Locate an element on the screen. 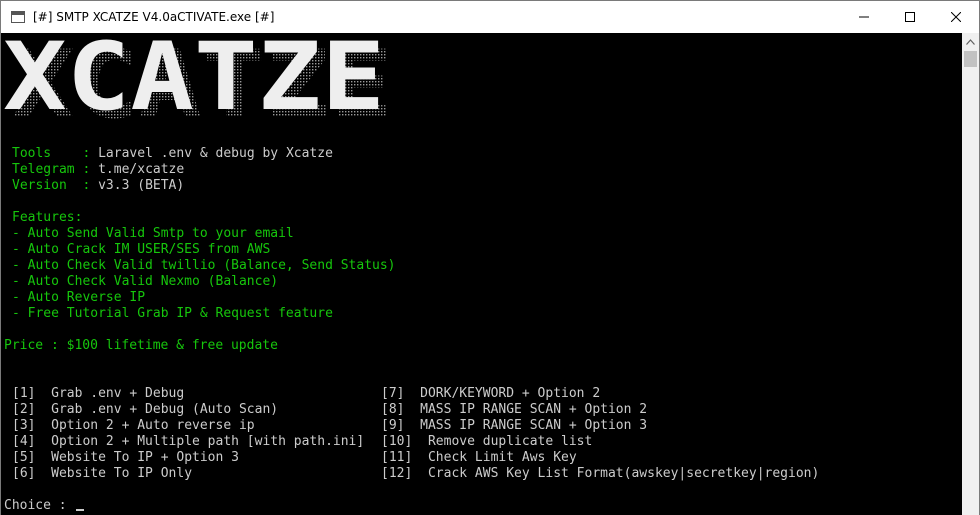 Image resolution: width=980 pixels, height=515 pixels. minimize-button is located at coordinates (864, 17).